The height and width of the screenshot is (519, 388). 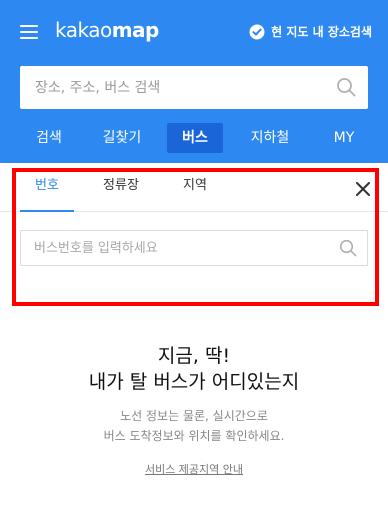 I want to click on intro-description: 노선 정보는 물론, 실시간으로 버스 도착정보와 위치를 확인하세요., so click(x=194, y=426).